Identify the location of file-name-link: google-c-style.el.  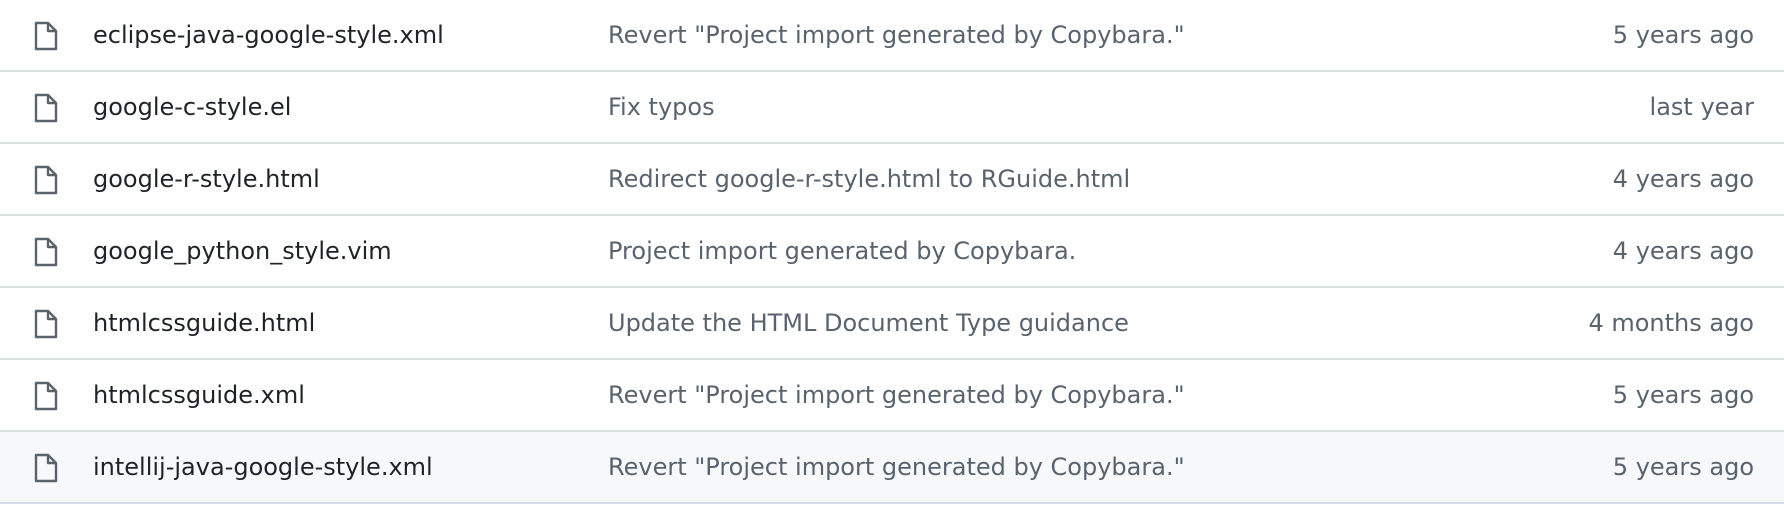
(192, 107).